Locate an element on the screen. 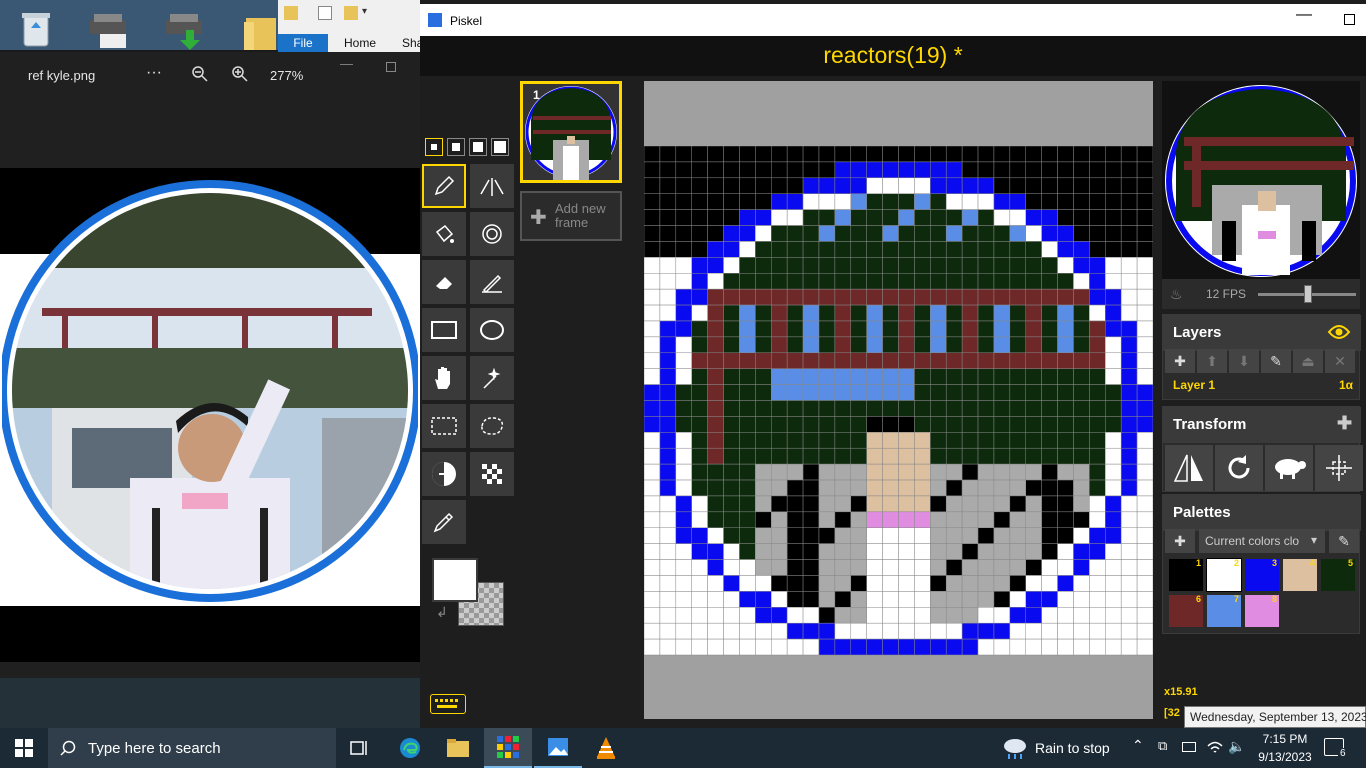 The width and height of the screenshot is (1366, 768). move-hand-tool is located at coordinates (444, 378).